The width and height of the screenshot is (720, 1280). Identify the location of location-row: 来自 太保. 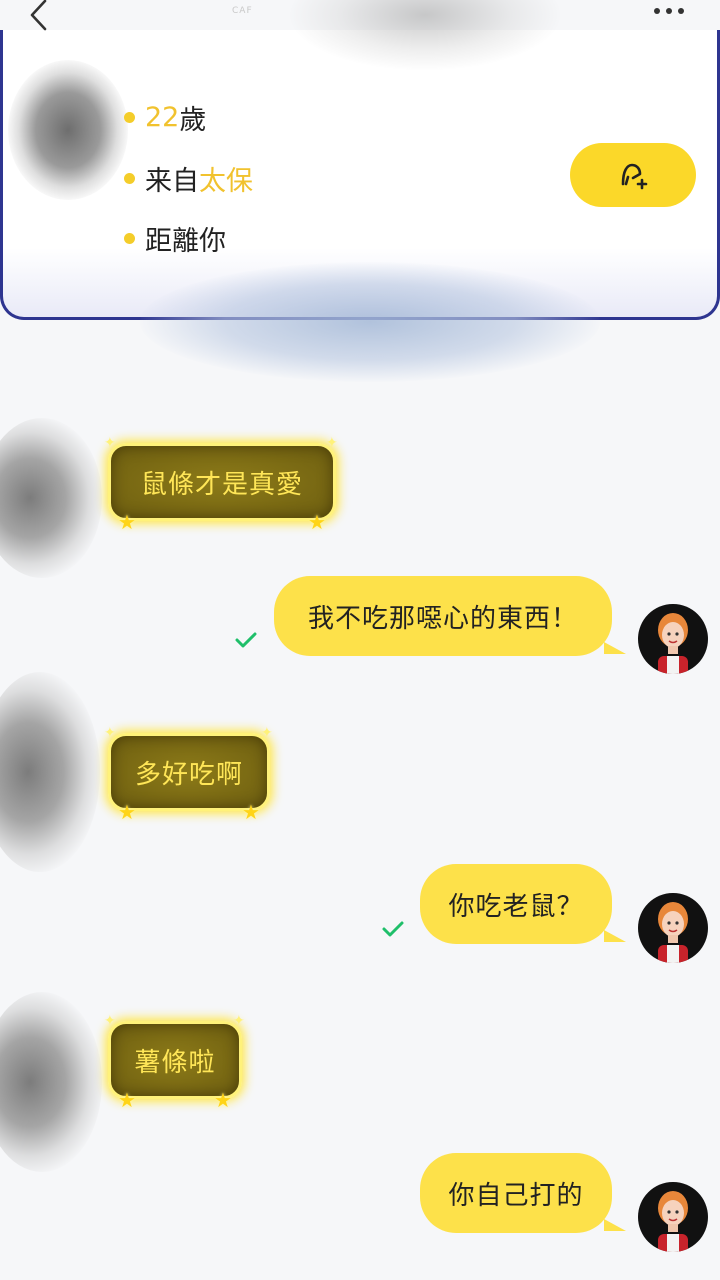
(188, 178).